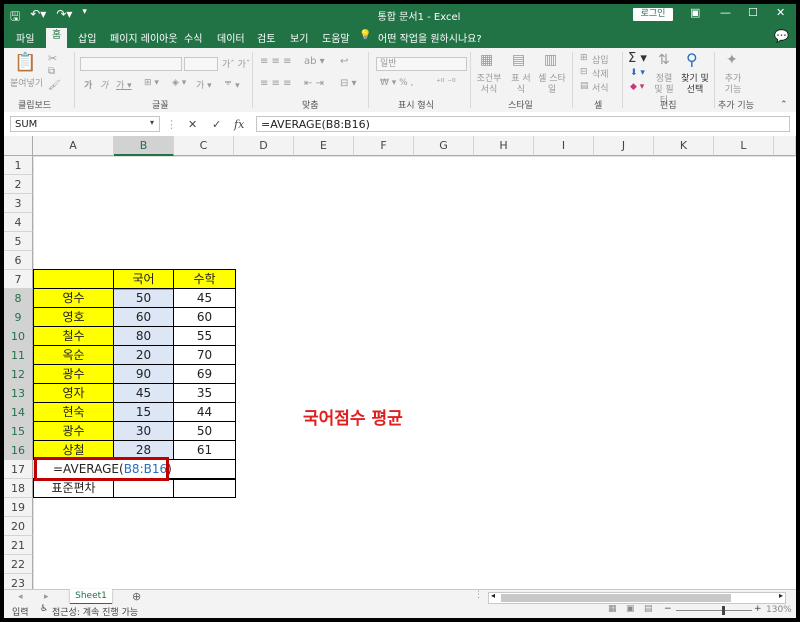 The image size is (800, 622). I want to click on cell-c7: 수학, so click(204, 279).